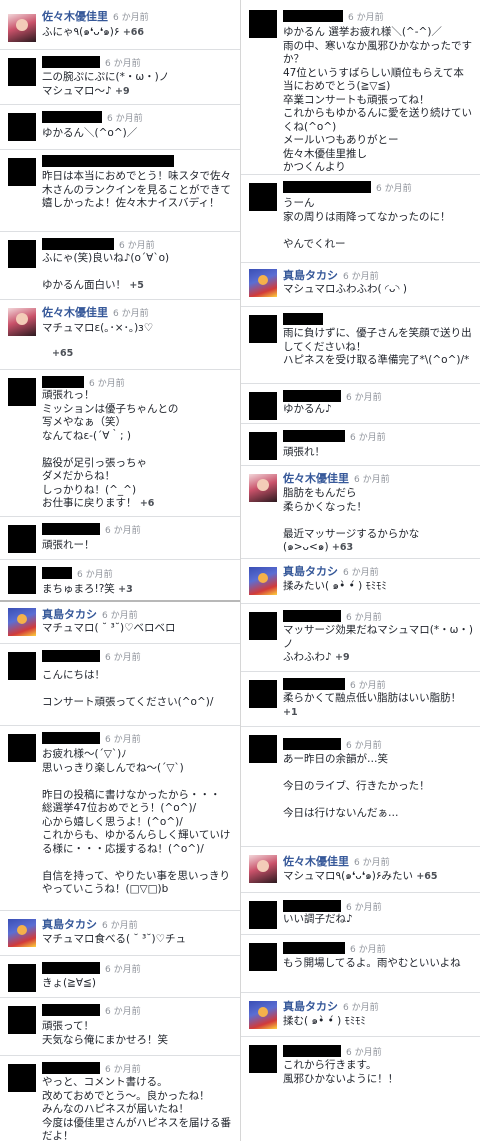 The width and height of the screenshot is (480, 1141). Describe the element at coordinates (87, 589) in the screenshot. I see `comment-text: まちゅまろ!?笑 +3` at that location.